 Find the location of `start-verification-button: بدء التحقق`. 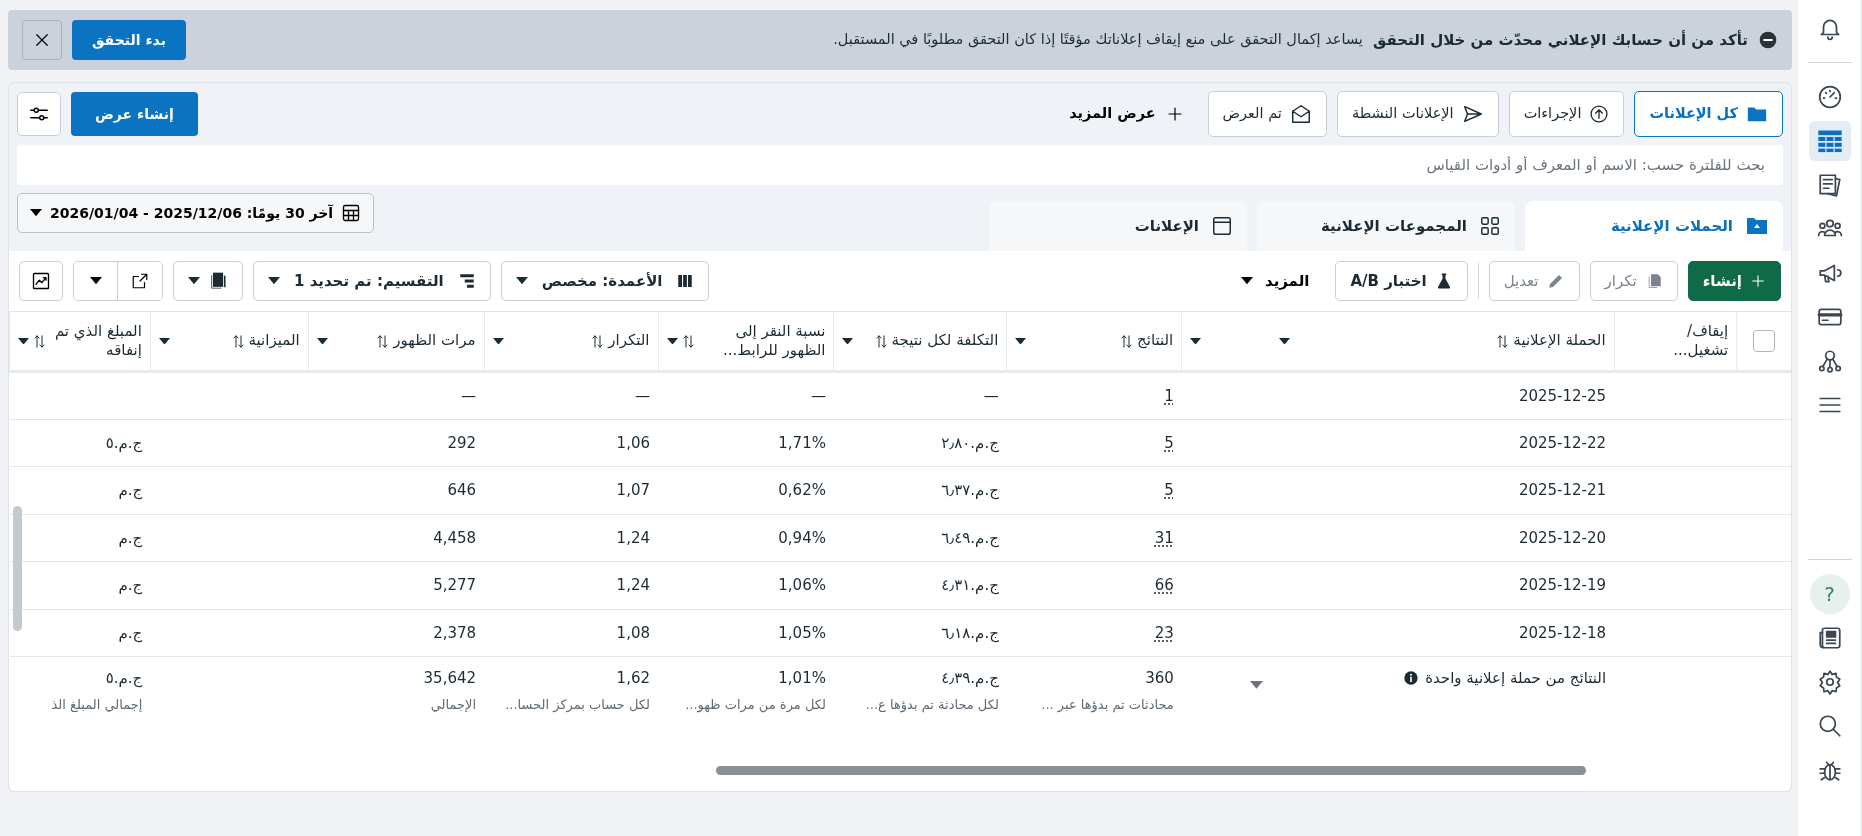

start-verification-button: بدء التحقق is located at coordinates (129, 40).